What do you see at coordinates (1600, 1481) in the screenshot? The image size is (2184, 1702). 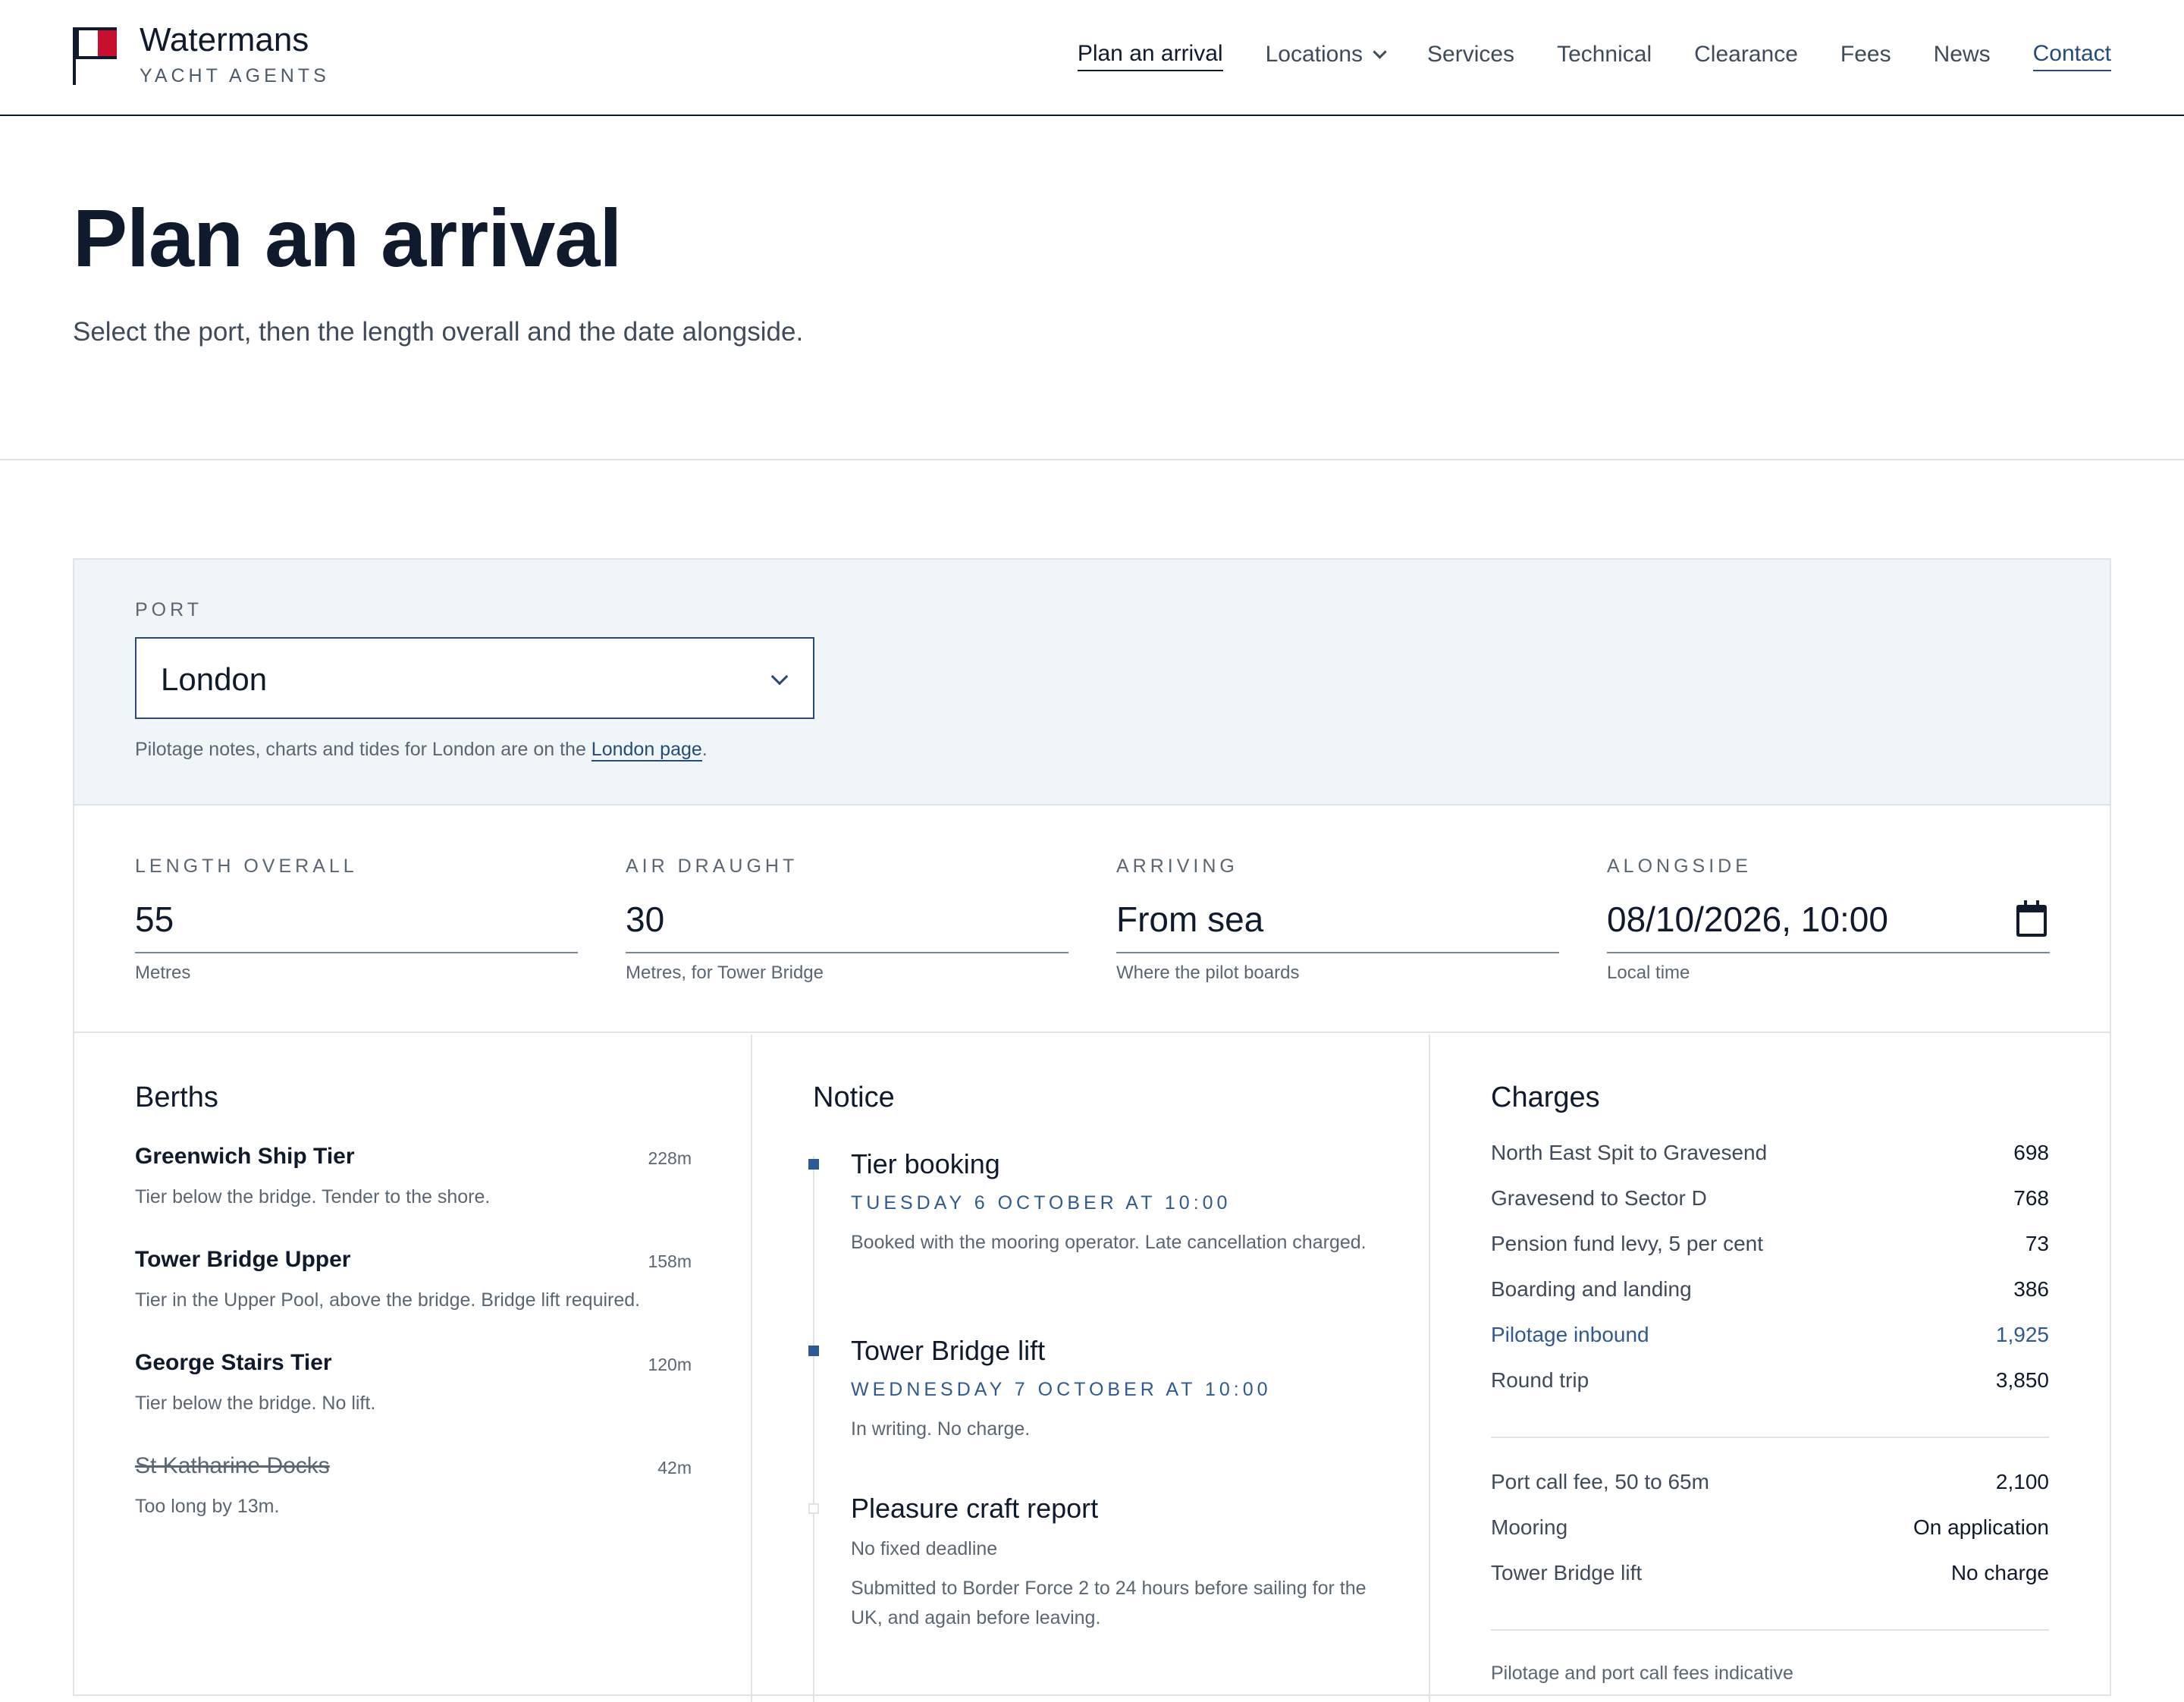 I see `charge-label: Port call fee, 50 to 65m` at bounding box center [1600, 1481].